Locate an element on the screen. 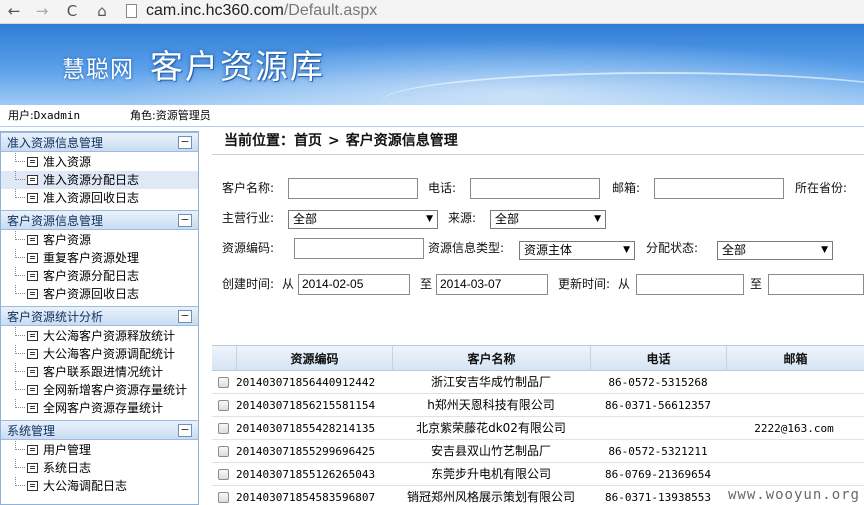 The width and height of the screenshot is (864, 505). menu-group-items: 客户资源 重复客户资源处理 客户资源分配日志 客户资源回收日志 is located at coordinates (99, 268).